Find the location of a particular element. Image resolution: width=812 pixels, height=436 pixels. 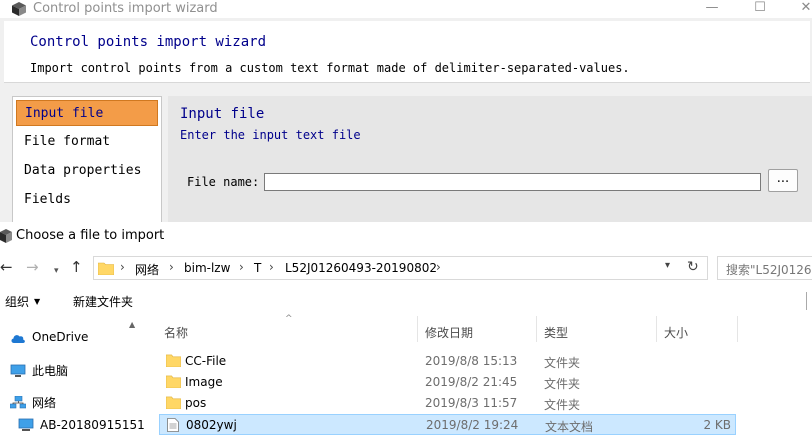

scroll-up-icon: ▲ is located at coordinates (132, 324).